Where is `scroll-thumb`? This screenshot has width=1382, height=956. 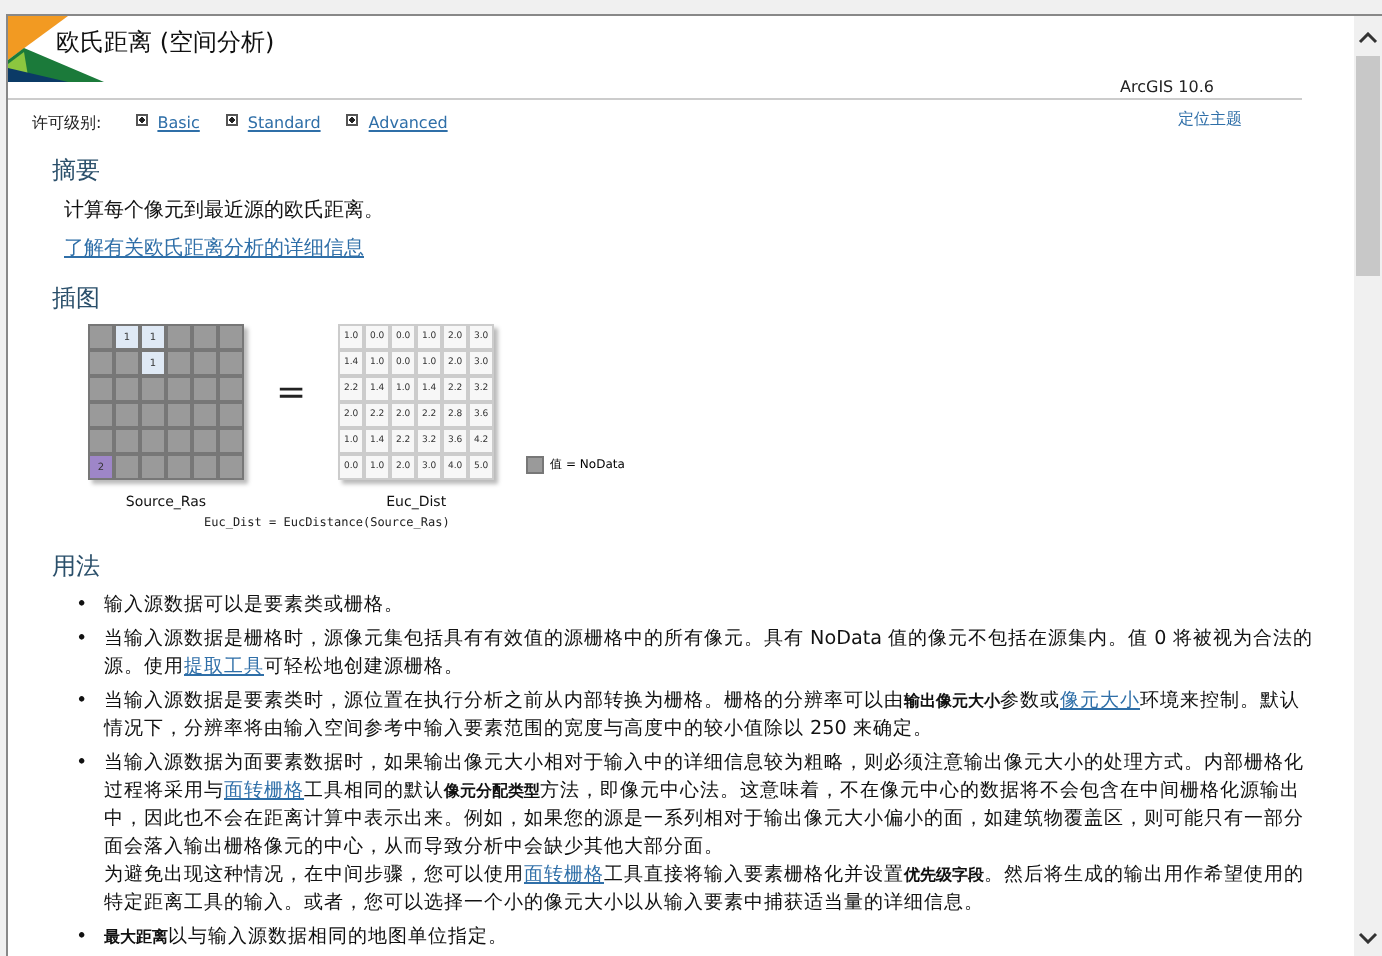
scroll-thumb is located at coordinates (1368, 166).